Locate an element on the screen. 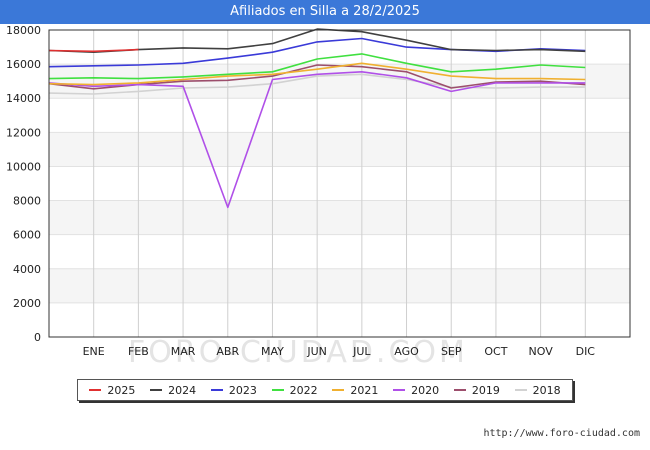 The width and height of the screenshot is (650, 450). x-tick-label: JUL is located at coordinates (361, 351).